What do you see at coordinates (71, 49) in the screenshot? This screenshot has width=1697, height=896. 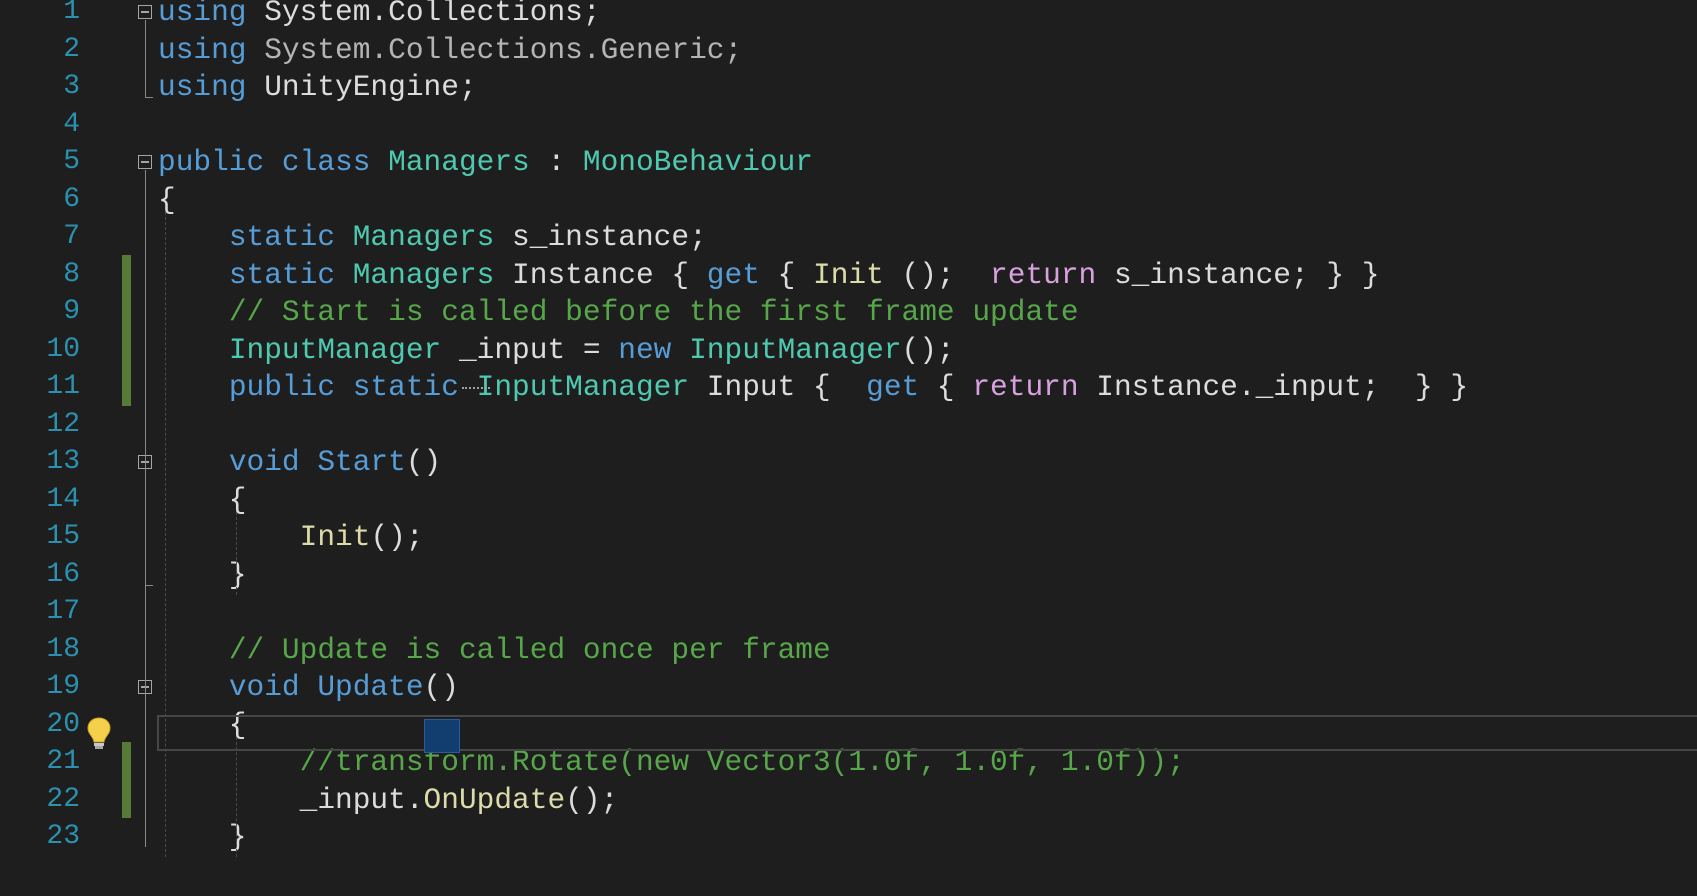 I see `line-number: 2` at bounding box center [71, 49].